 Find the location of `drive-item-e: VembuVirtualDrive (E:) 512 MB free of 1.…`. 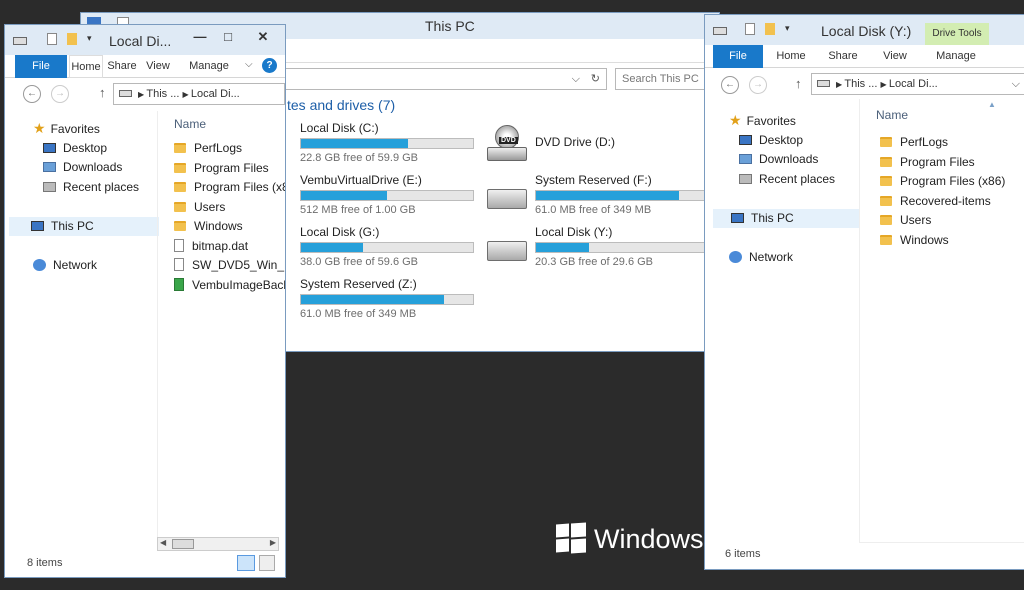

drive-item-e: VembuVirtualDrive (E:) 512 MB free of 1.… is located at coordinates (387, 194).